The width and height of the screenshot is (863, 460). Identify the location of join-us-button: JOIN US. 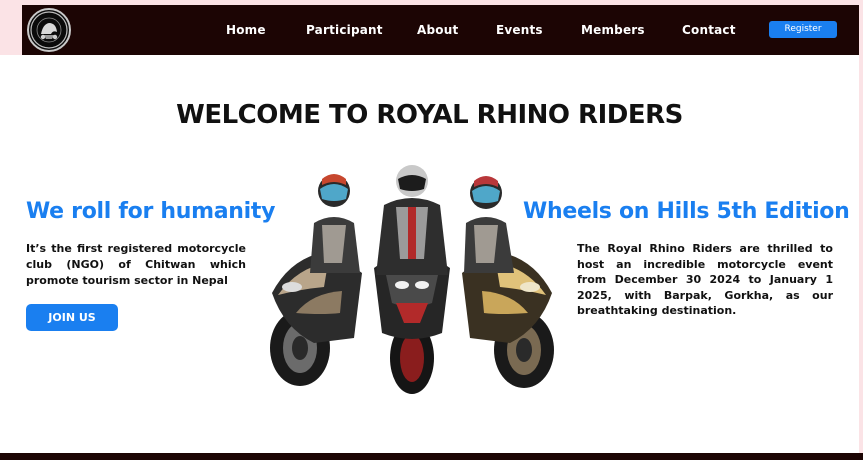
(72, 317).